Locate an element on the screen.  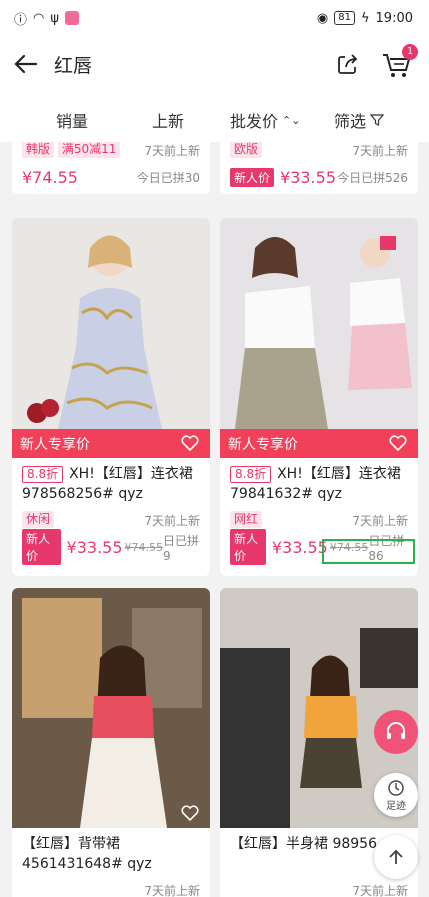
sort-updown-icon: ⌃⌄ is located at coordinates (291, 120).